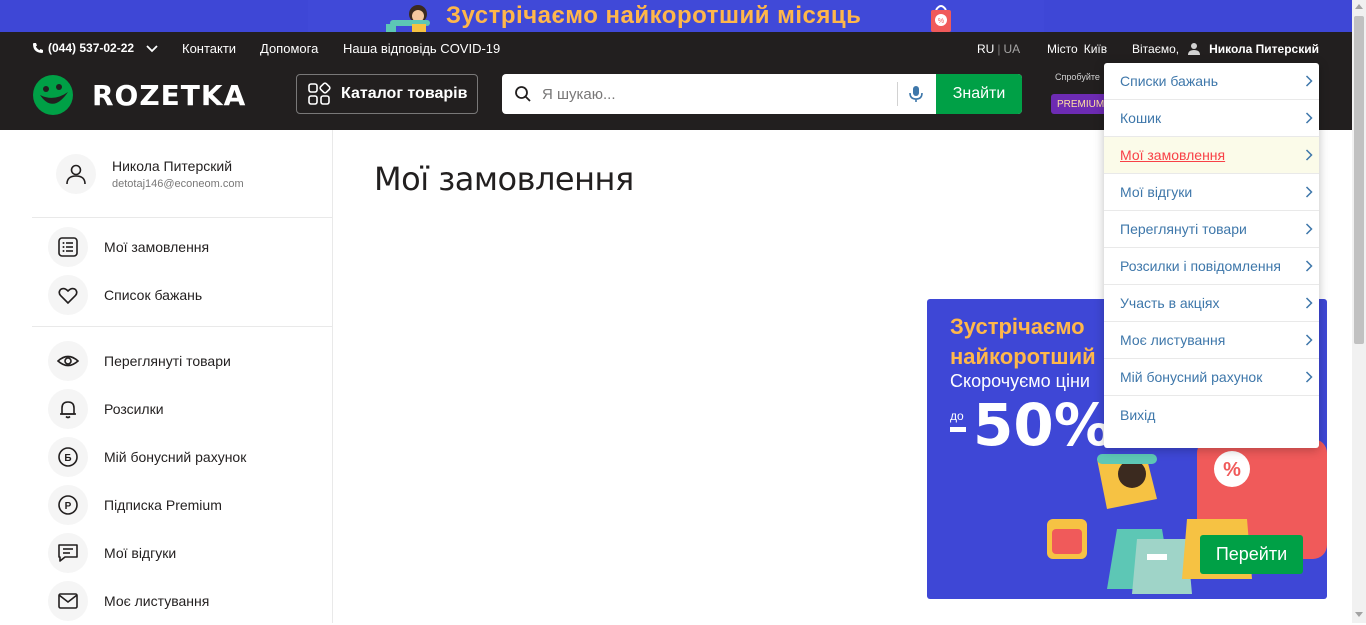 This screenshot has width=1366, height=625. What do you see at coordinates (182, 553) in the screenshot?
I see `sidebar-item-reviews: Мої відгуки` at bounding box center [182, 553].